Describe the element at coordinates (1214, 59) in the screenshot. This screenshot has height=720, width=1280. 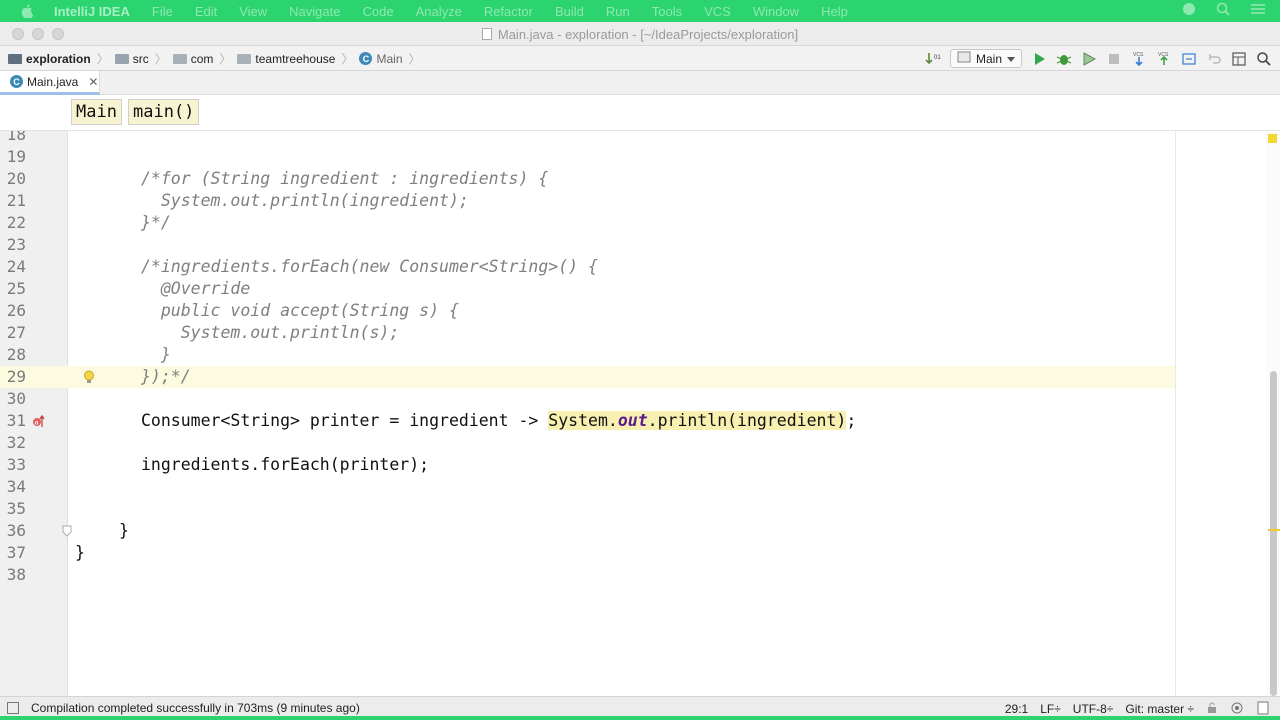
I see `revert-icon` at that location.